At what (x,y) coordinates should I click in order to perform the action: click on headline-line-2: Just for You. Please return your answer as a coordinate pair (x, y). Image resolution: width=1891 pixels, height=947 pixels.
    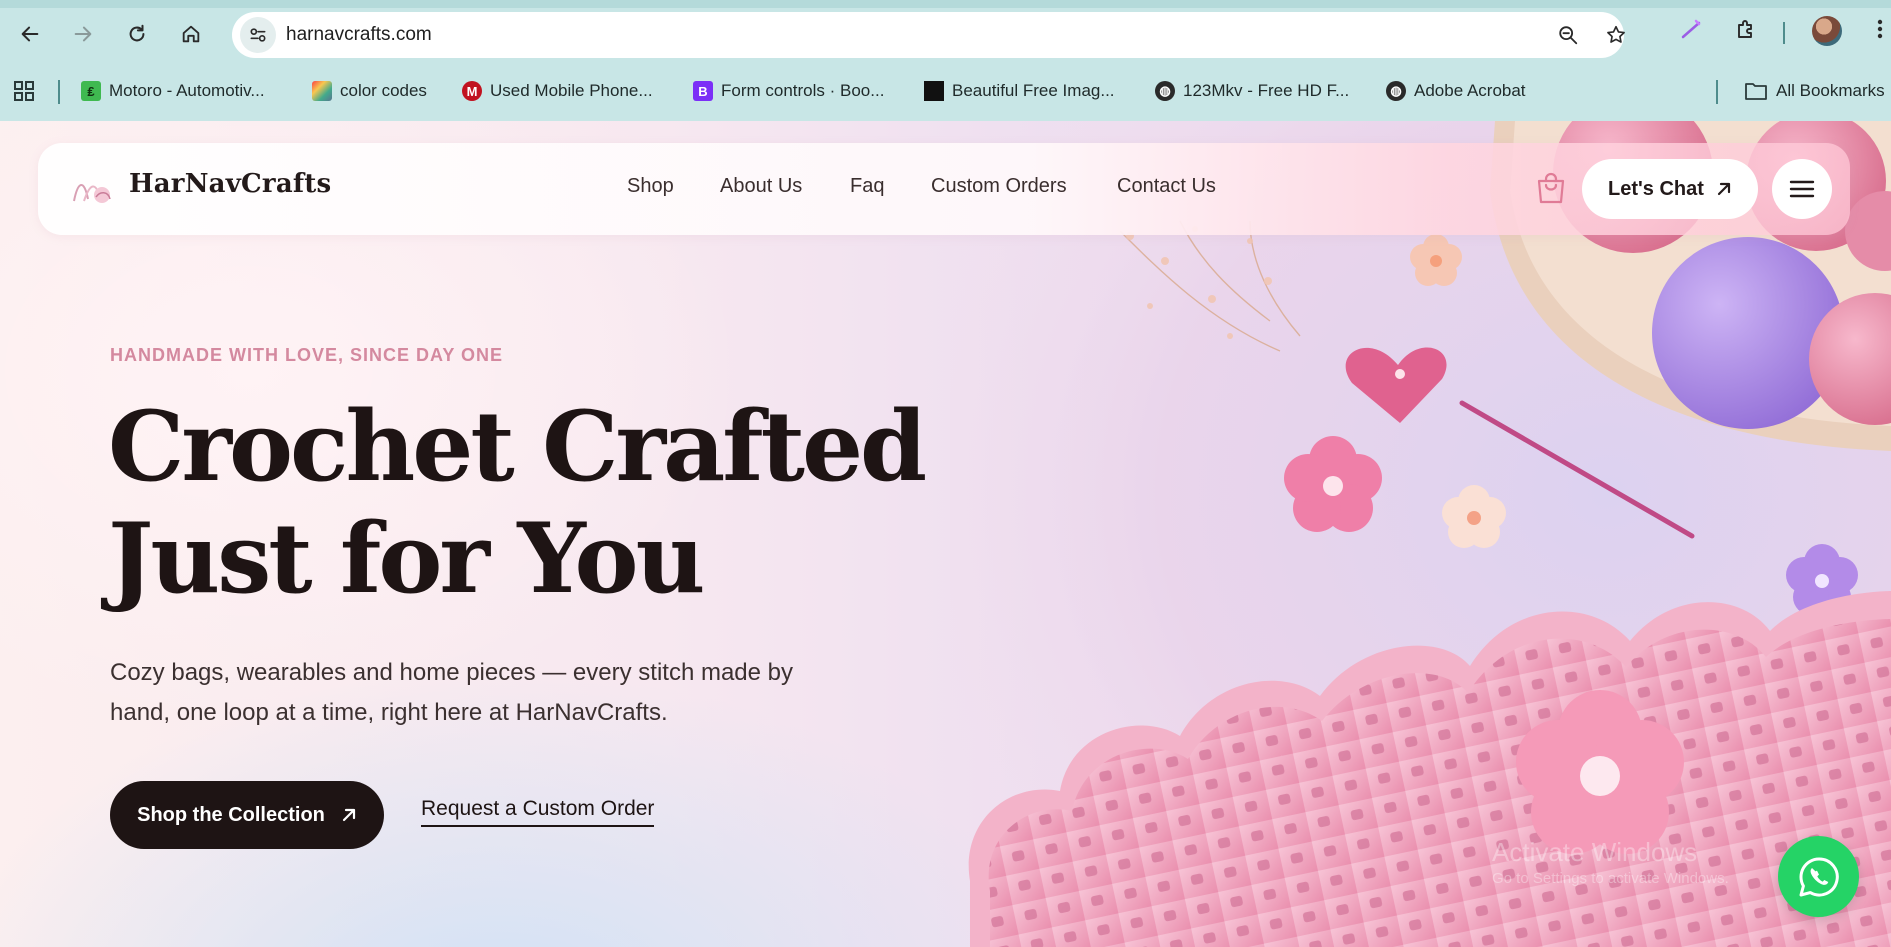
    Looking at the image, I should click on (406, 558).